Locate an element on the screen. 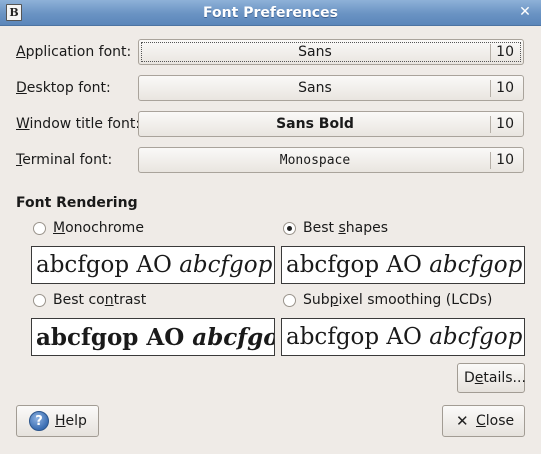 This screenshot has height=454, width=541. desktop-font-size: 10 is located at coordinates (505, 88).